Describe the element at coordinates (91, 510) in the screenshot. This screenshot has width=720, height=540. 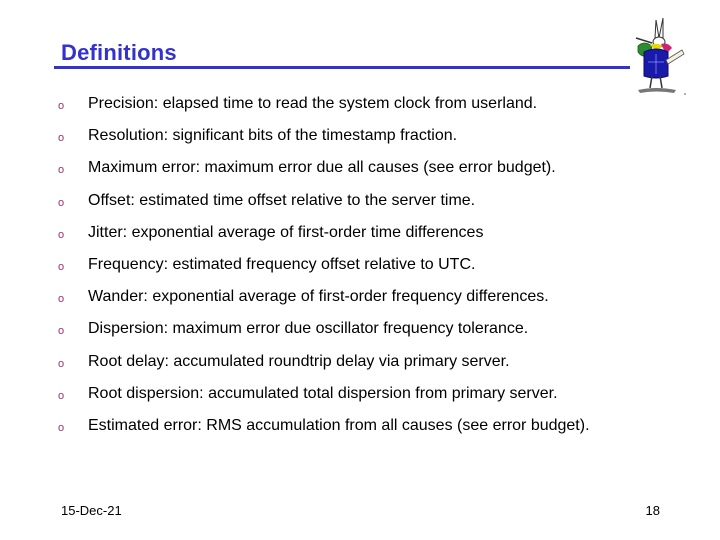
I see `footer-date: 15-Dec-21` at that location.